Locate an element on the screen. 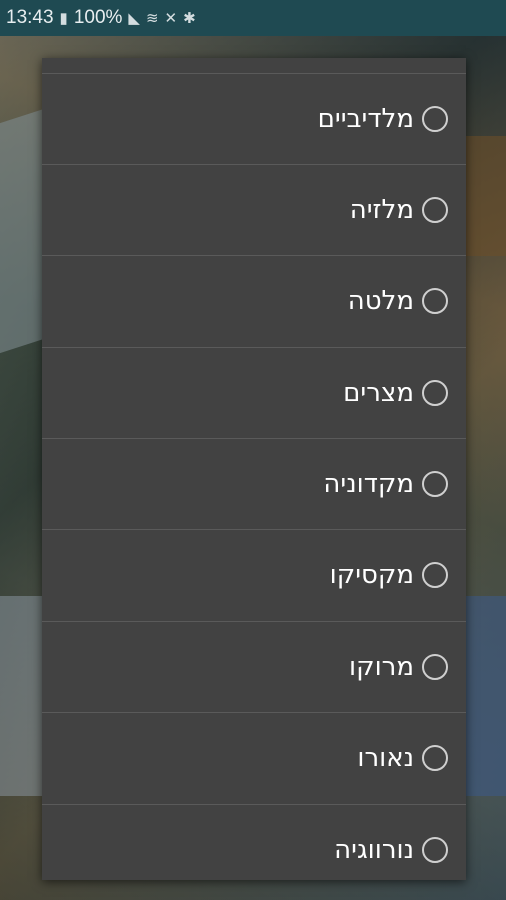 The width and height of the screenshot is (506, 900). list-item: מצרים is located at coordinates (254, 392).